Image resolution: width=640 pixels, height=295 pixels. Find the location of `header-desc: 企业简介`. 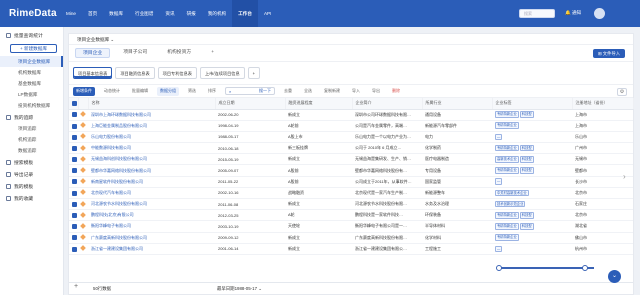

header-desc: 企业简介 is located at coordinates (387, 104).